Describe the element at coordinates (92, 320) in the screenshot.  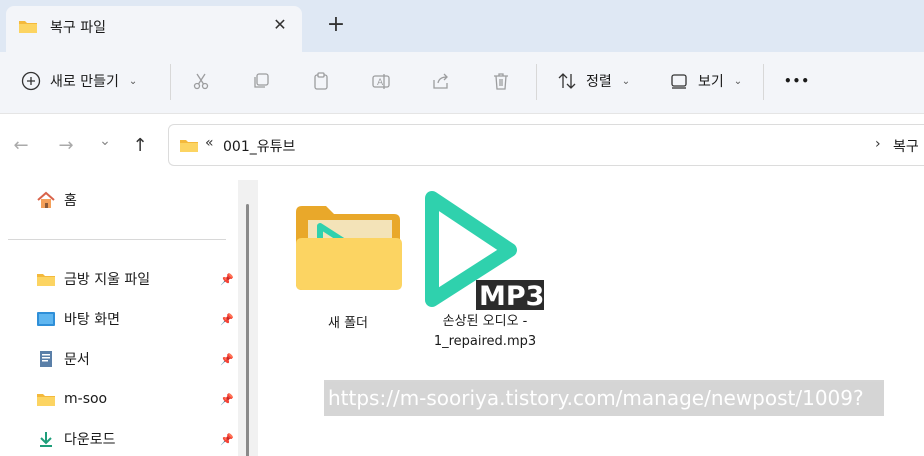
I see `sidebar-item-label: 바탕 화면` at that location.